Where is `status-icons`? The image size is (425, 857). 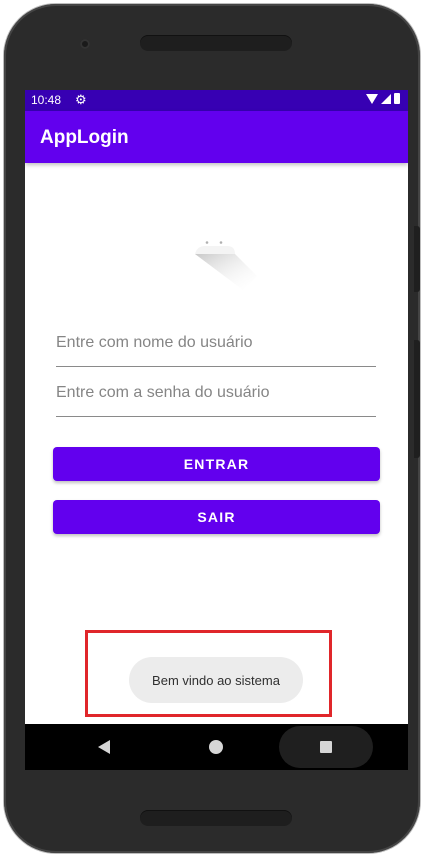
status-icons is located at coordinates (383, 98).